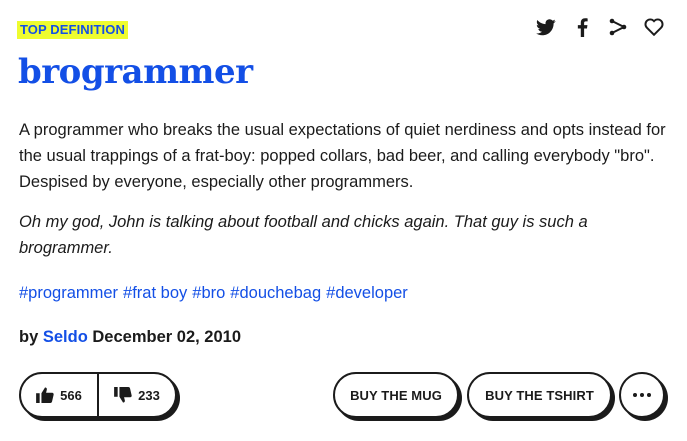 This screenshot has width=687, height=441. What do you see at coordinates (618, 27) in the screenshot?
I see `share-icon` at bounding box center [618, 27].